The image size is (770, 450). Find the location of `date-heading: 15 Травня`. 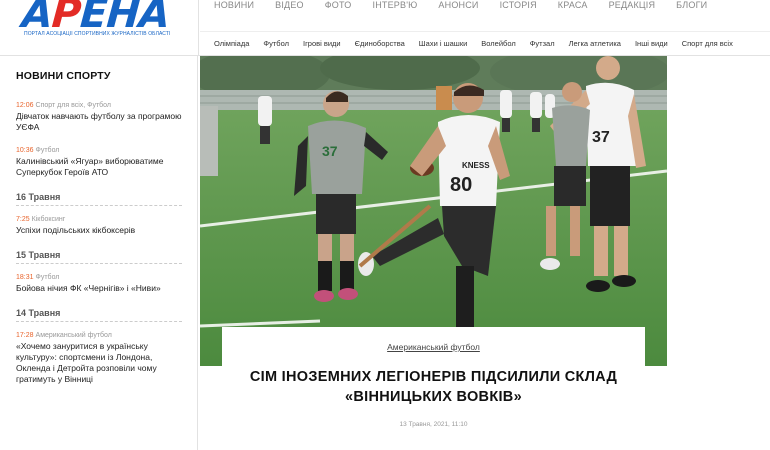

date-heading: 15 Травня is located at coordinates (99, 257).